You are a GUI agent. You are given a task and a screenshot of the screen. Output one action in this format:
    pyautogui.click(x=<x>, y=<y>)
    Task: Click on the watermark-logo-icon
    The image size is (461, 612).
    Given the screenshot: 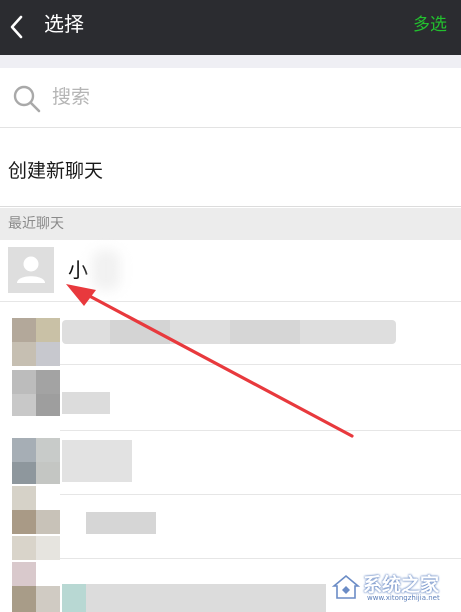 What is the action you would take?
    pyautogui.click(x=346, y=586)
    